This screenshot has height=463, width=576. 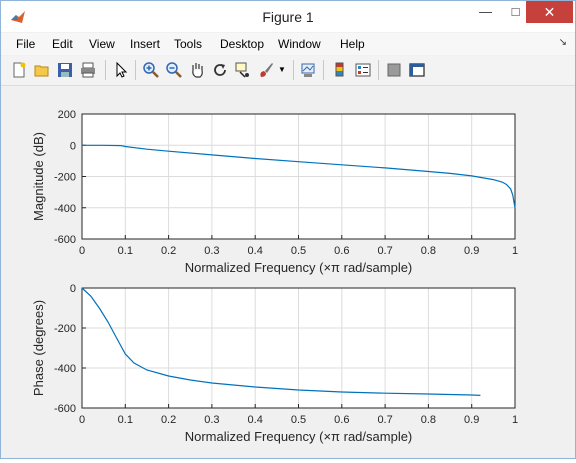 I want to click on close-button: ✕, so click(x=549, y=12).